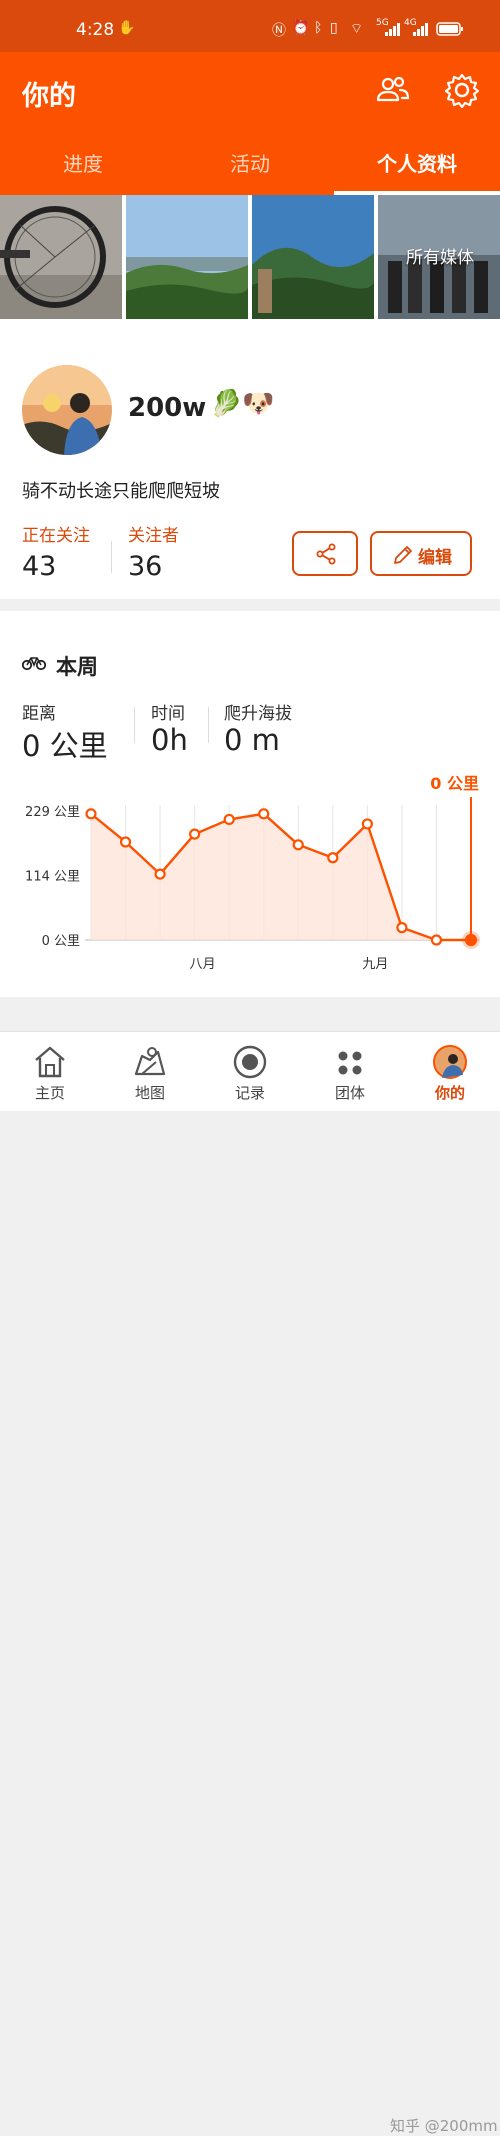  I want to click on series-area, so click(281, 876).